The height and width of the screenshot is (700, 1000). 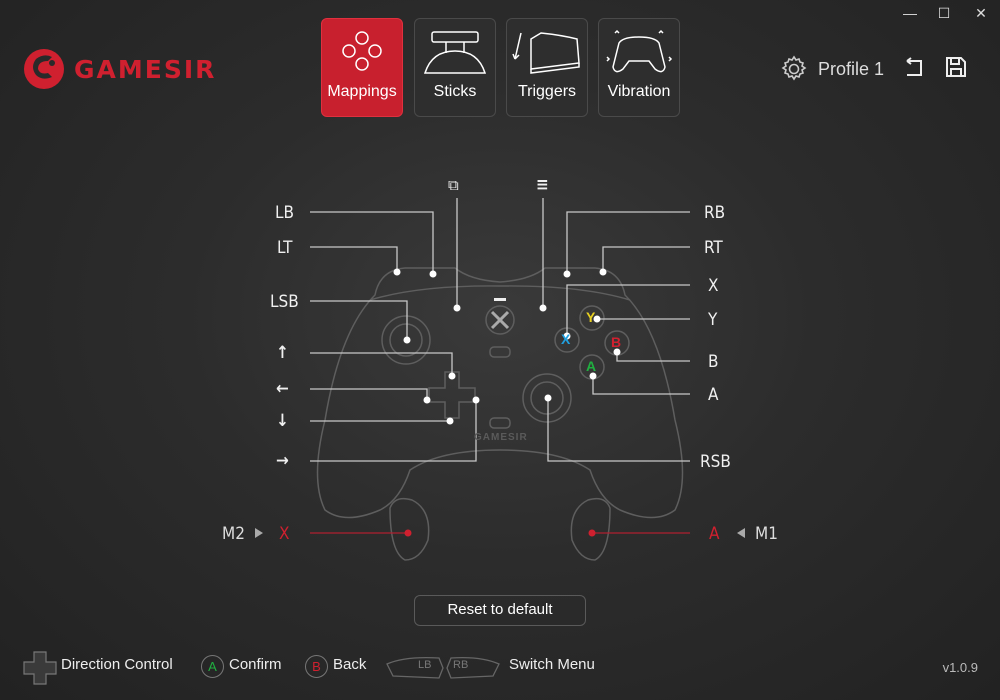 What do you see at coordinates (284, 302) in the screenshot?
I see `mapping-lsb: LSB` at bounding box center [284, 302].